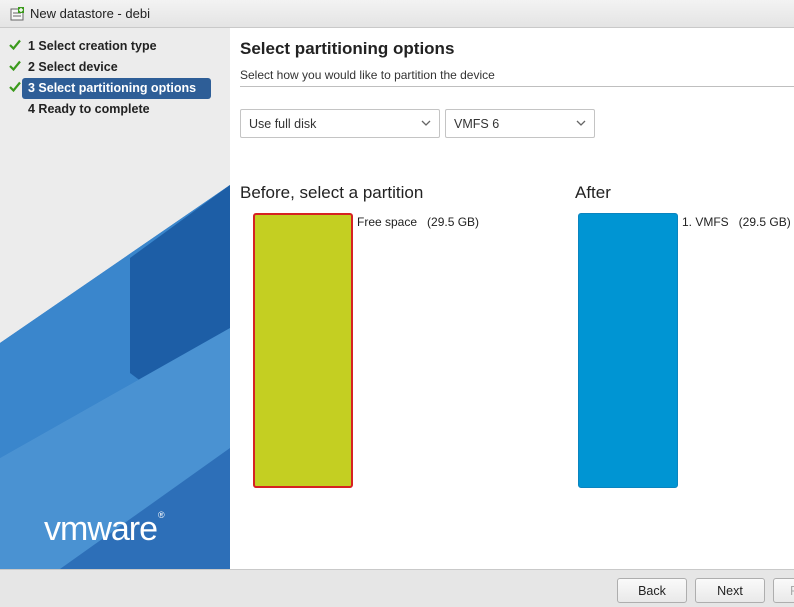 Image resolution: width=794 pixels, height=607 pixels. What do you see at coordinates (628, 350) in the screenshot?
I see `vmfs-partition` at bounding box center [628, 350].